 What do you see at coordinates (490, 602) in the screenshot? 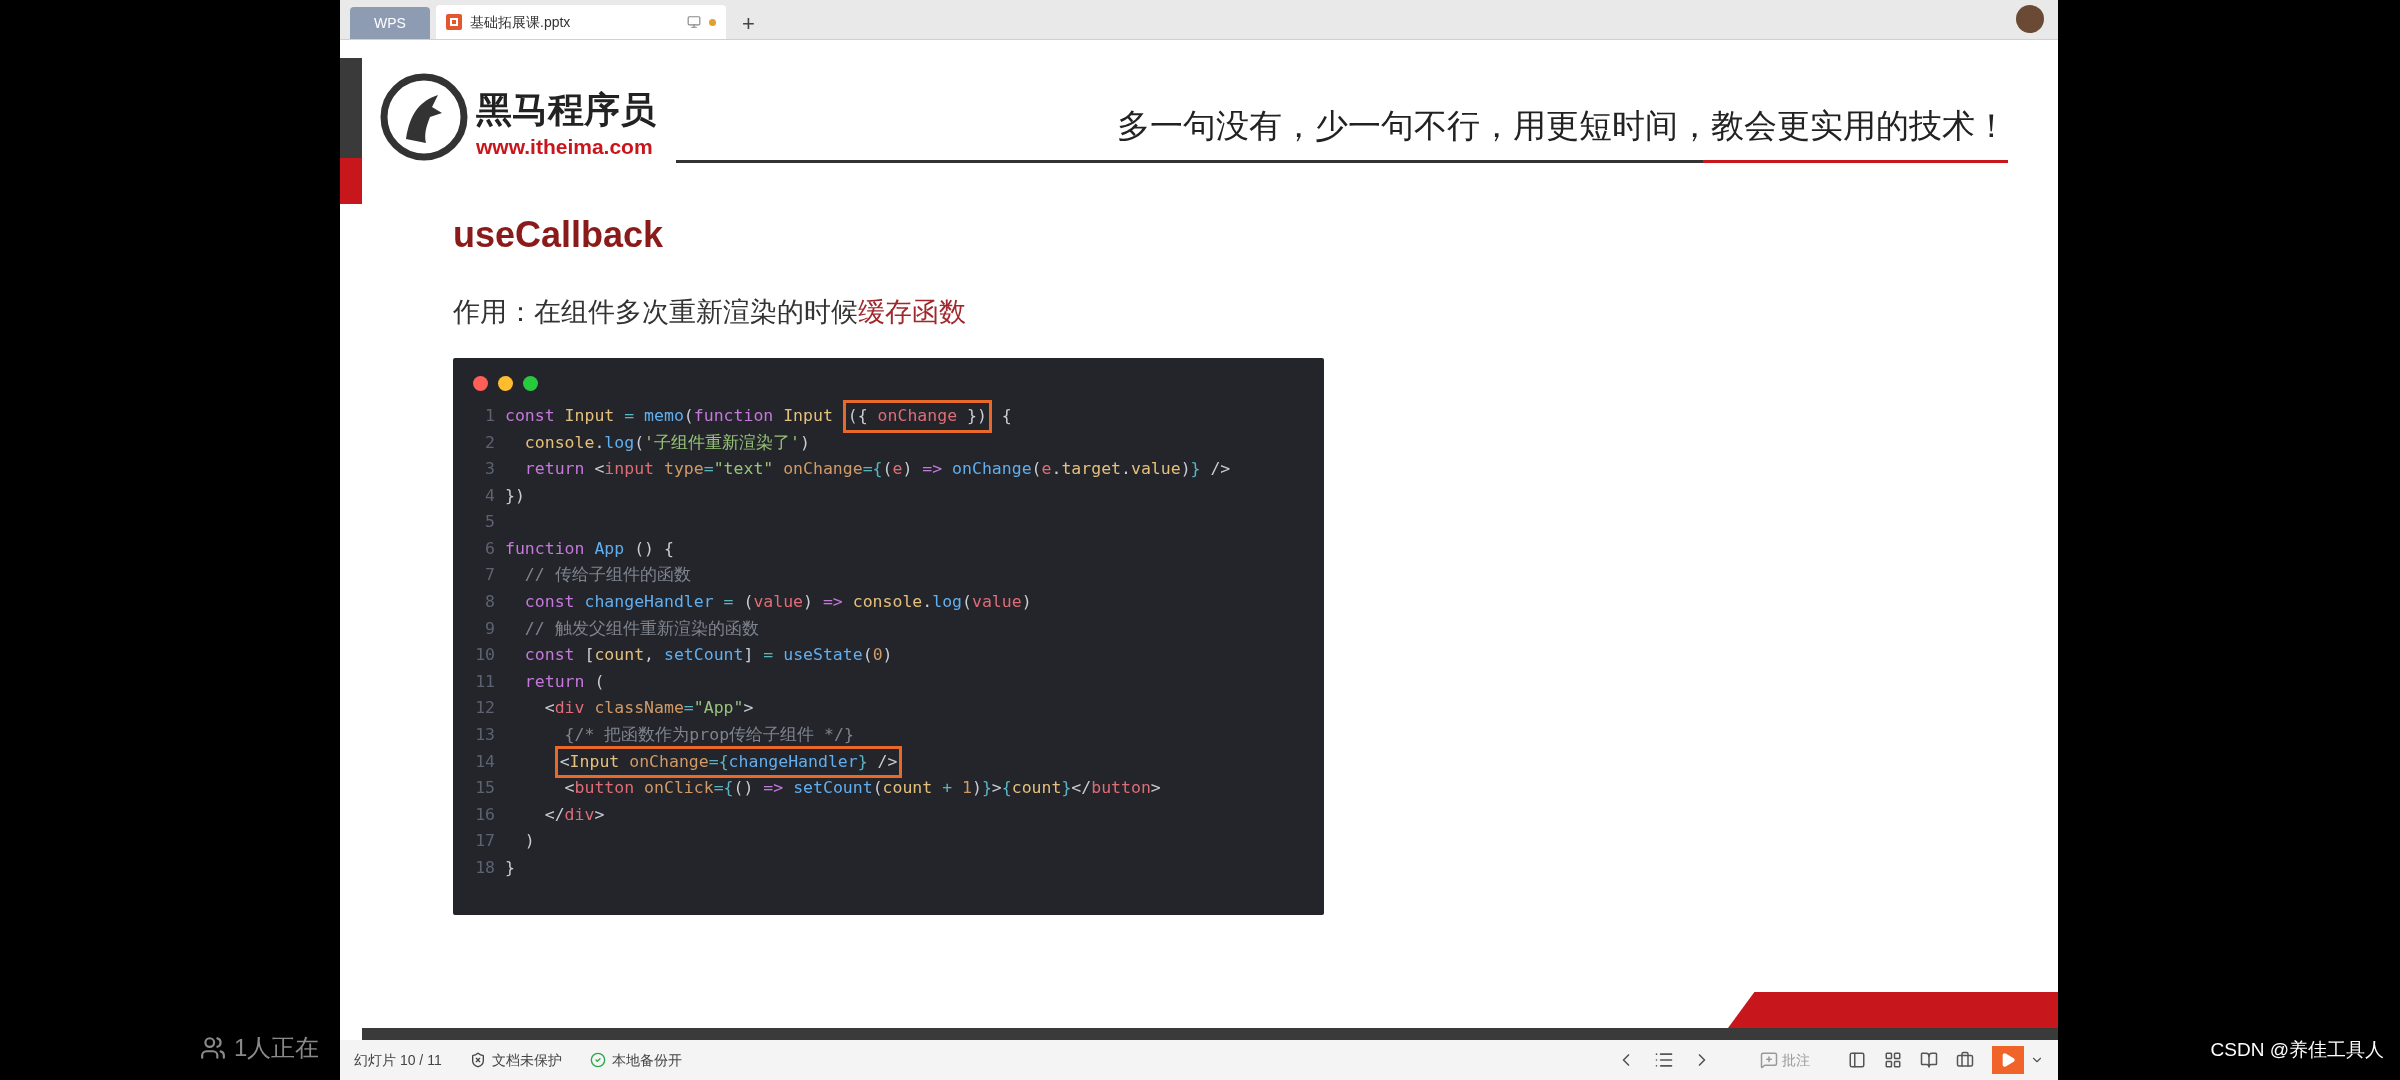
I see `line-number: 8` at bounding box center [490, 602].